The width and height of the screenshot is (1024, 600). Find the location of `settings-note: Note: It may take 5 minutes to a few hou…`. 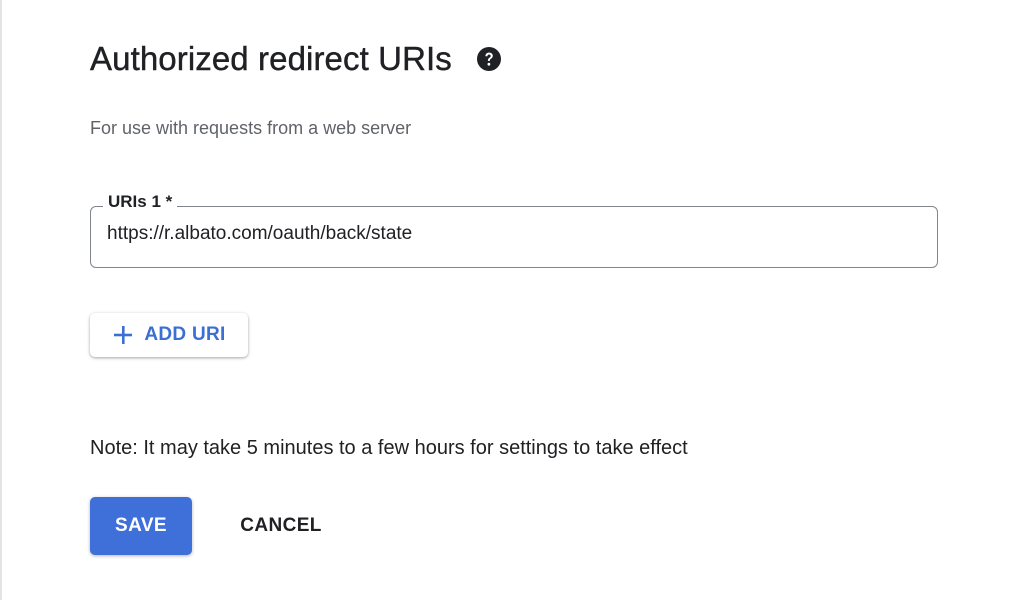

settings-note: Note: It may take 5 minutes to a few hou… is located at coordinates (389, 448).